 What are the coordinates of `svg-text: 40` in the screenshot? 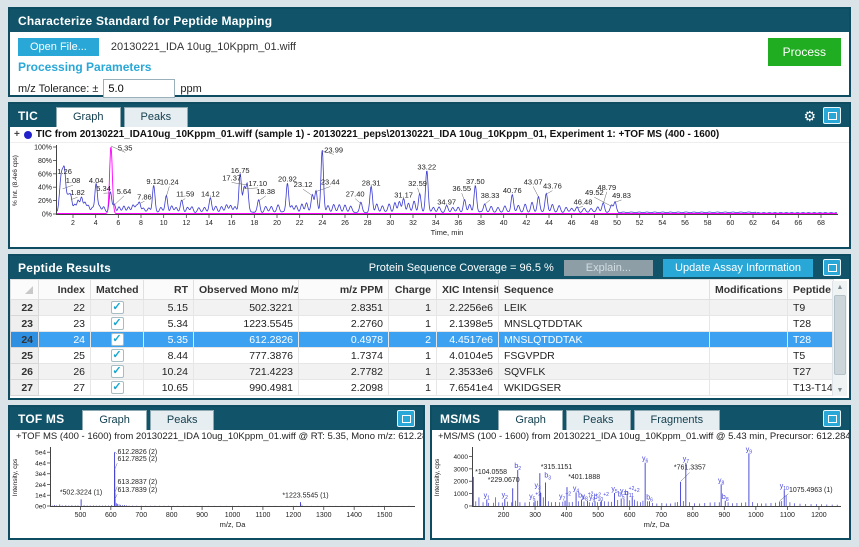 It's located at (504, 223).